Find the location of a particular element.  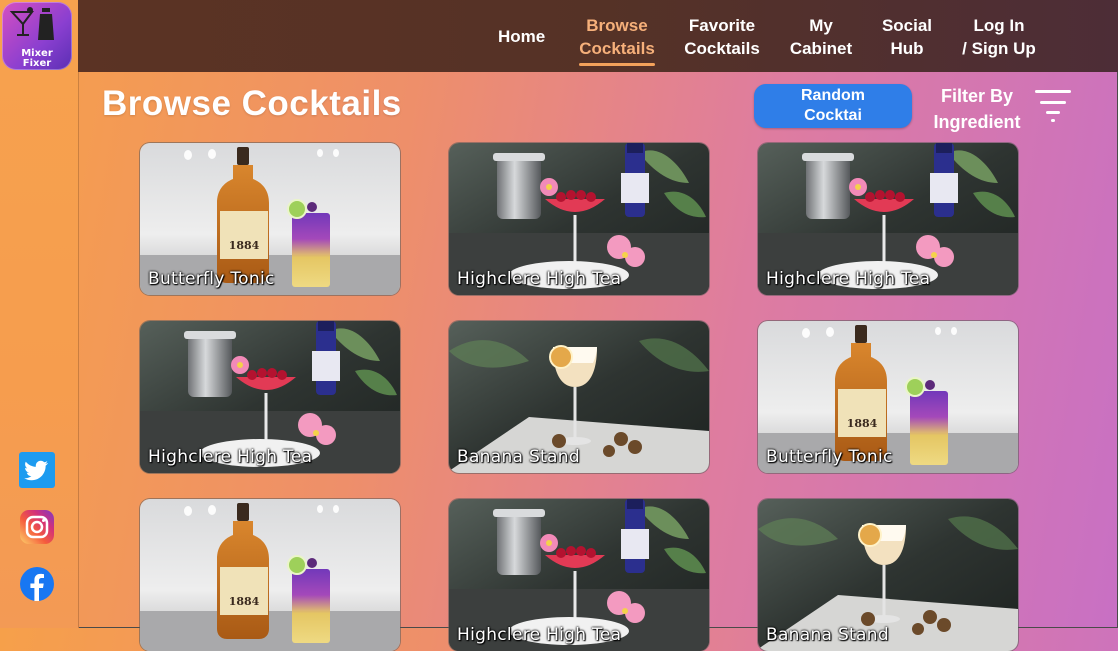

nav-home-label: Home is located at coordinates (522, 36).